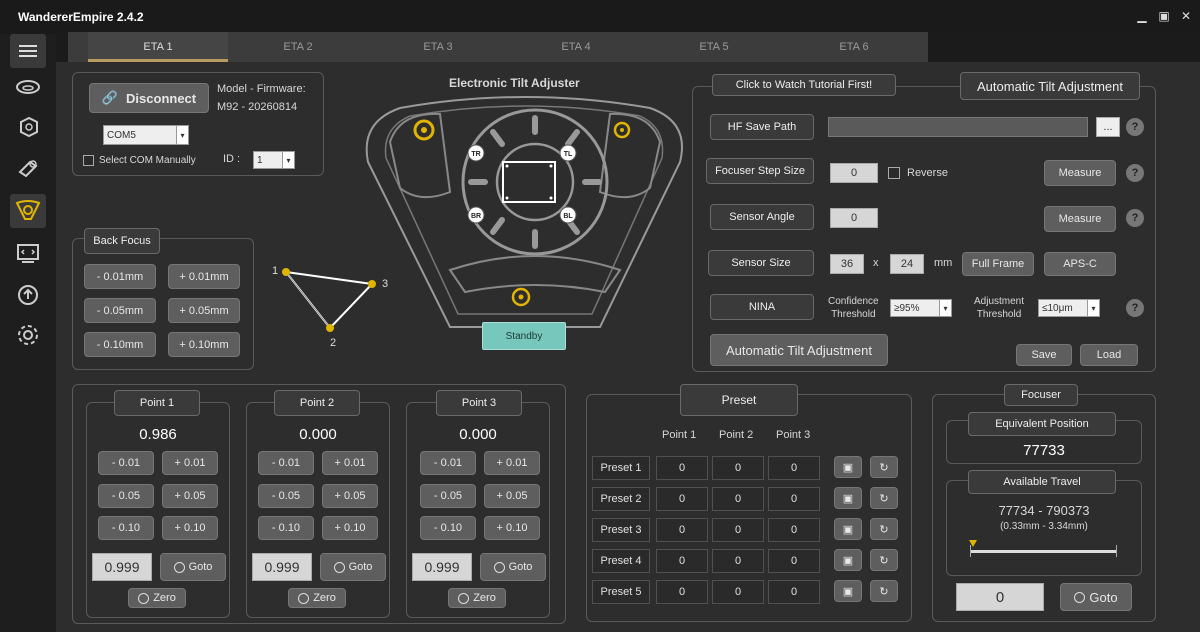 The width and height of the screenshot is (1200, 632). Describe the element at coordinates (958, 127) in the screenshot. I see `hf-save-path-input` at that location.